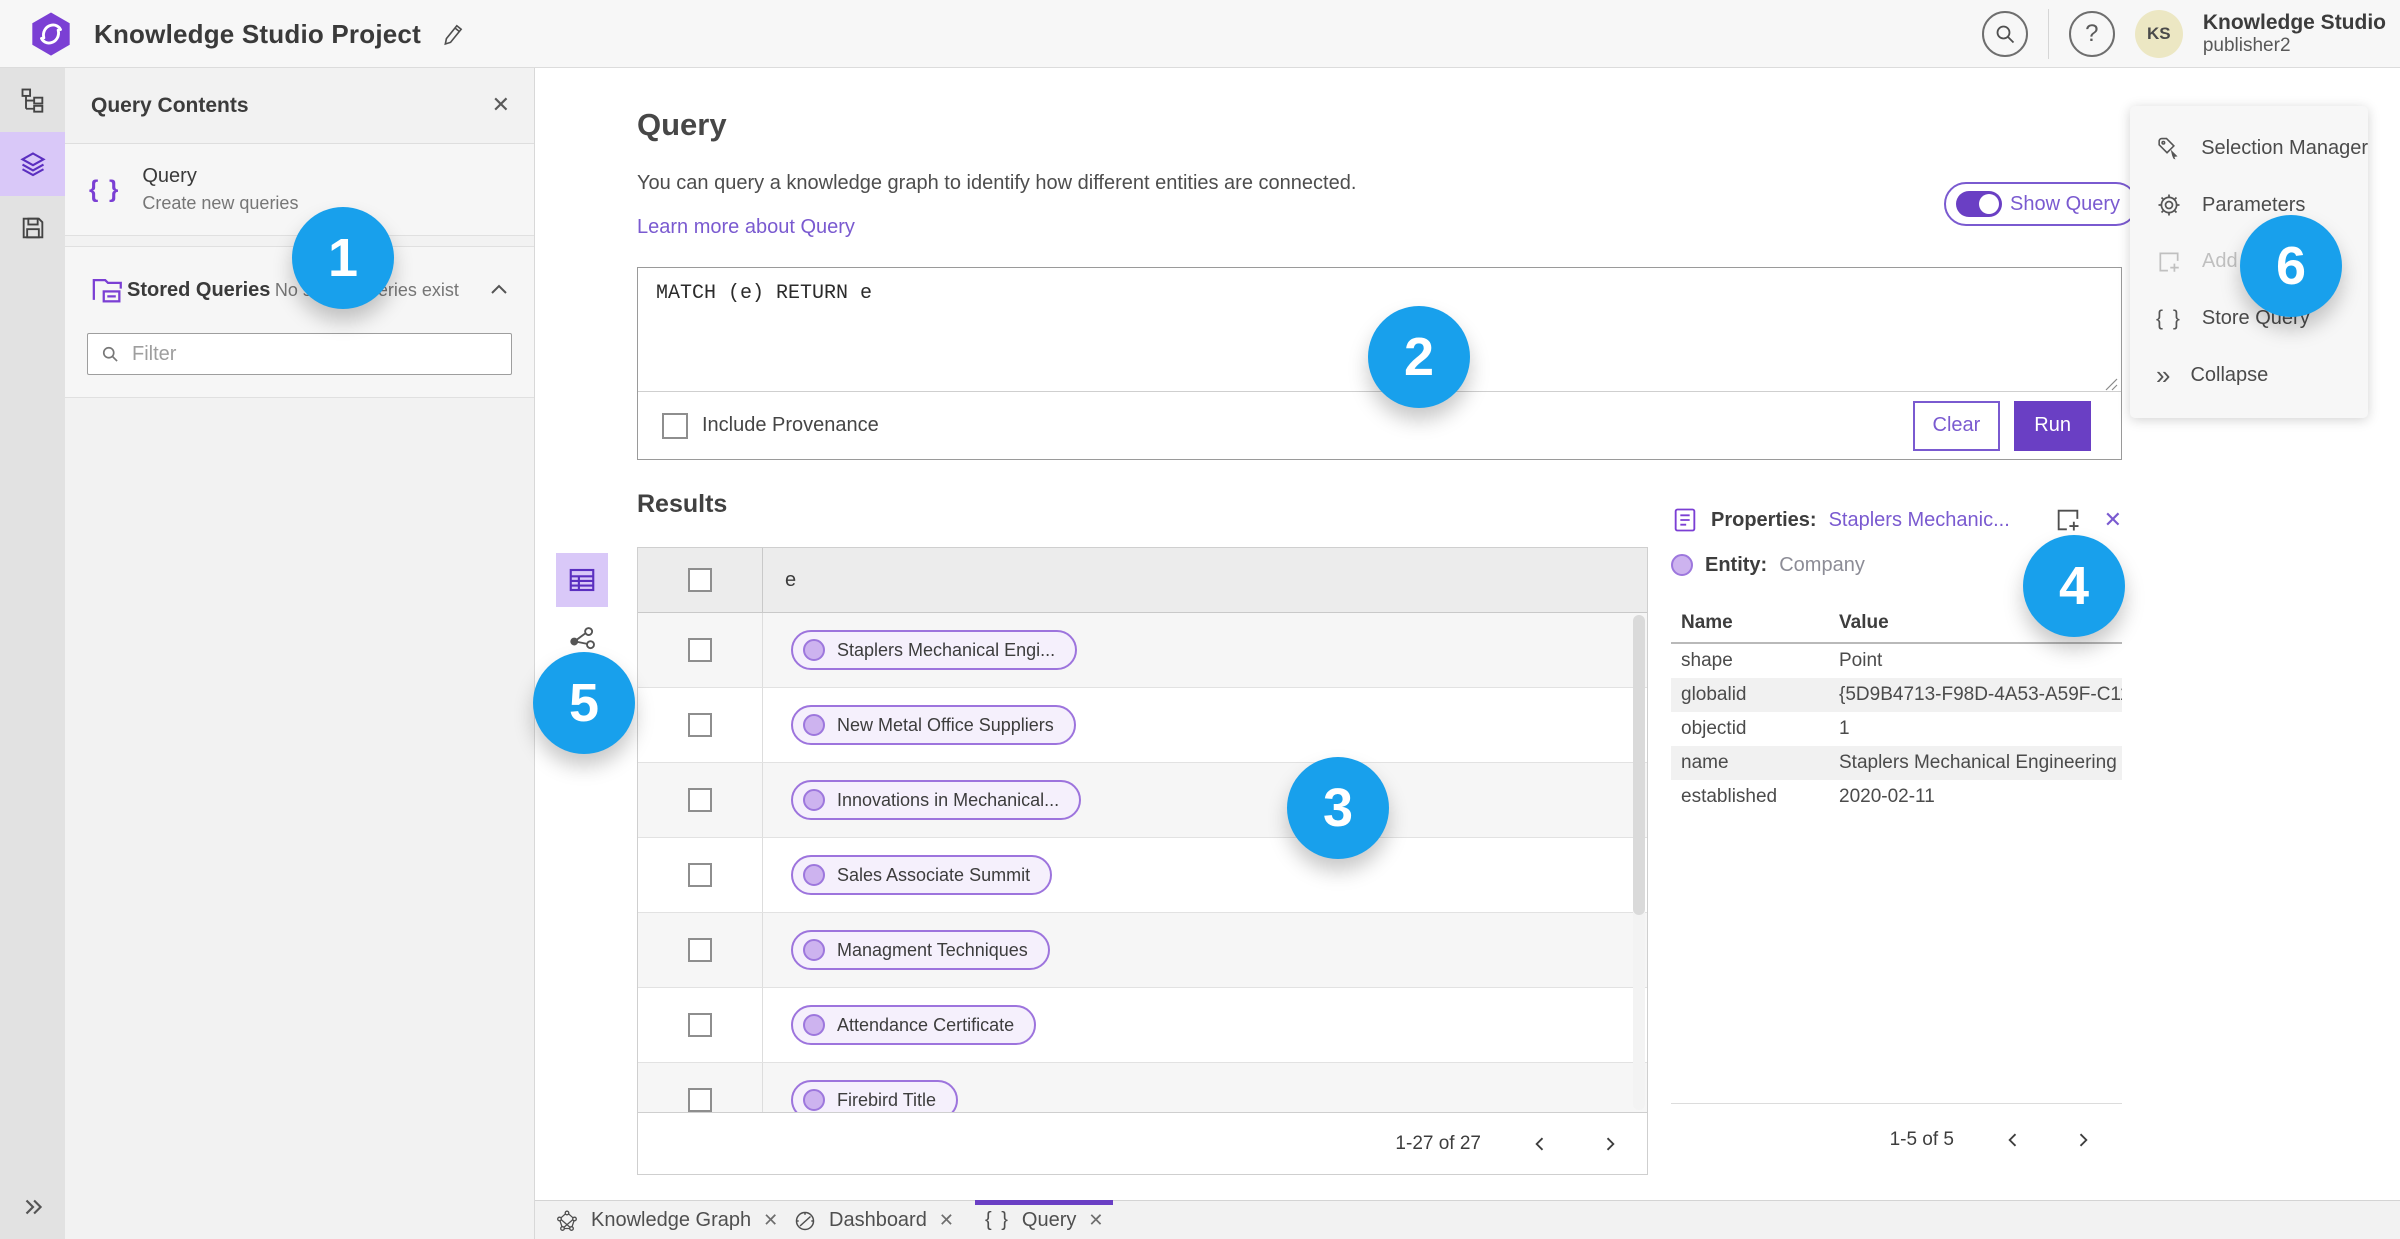 The width and height of the screenshot is (2400, 1239). I want to click on sidebar-item-query: { } Query Create new queries, so click(299, 190).